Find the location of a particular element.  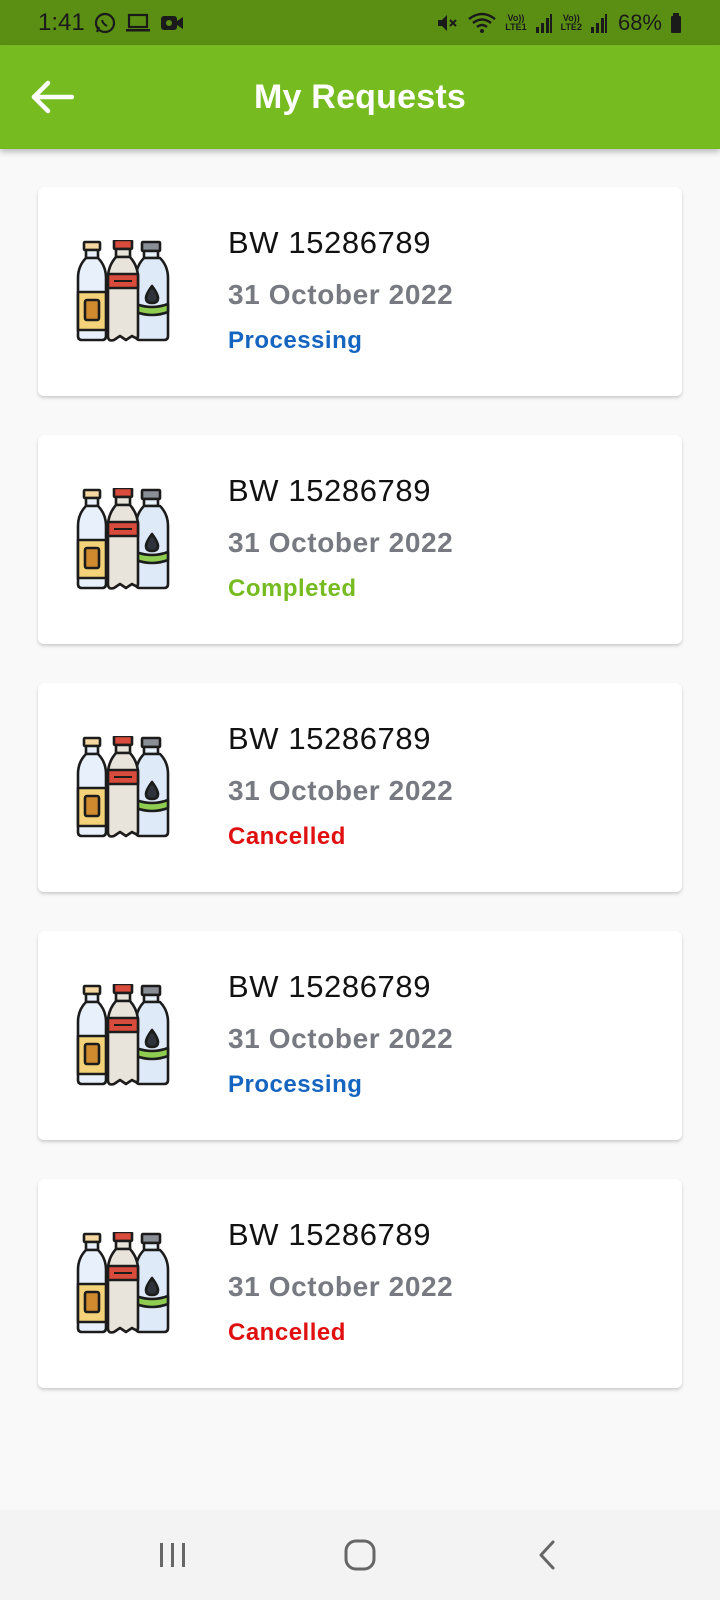

wifi-icon is located at coordinates (482, 23).